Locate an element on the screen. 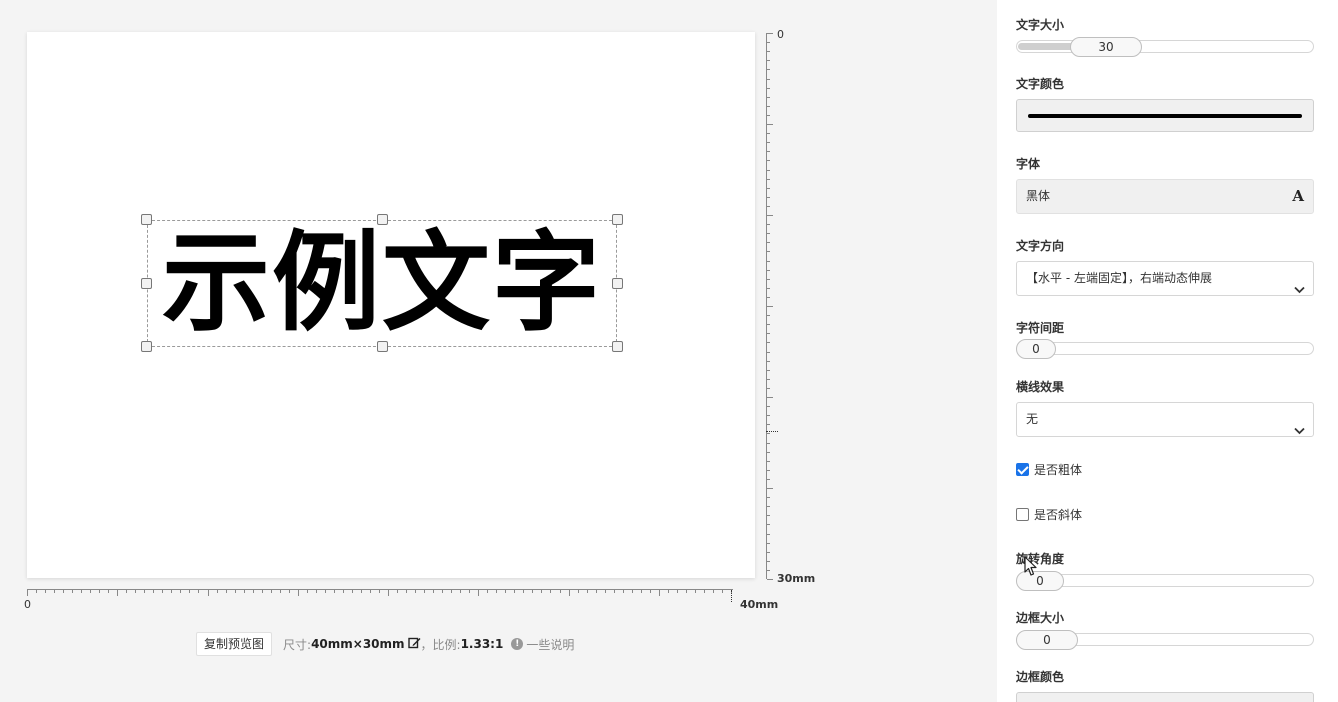 This screenshot has height=702, width=1338. ratio-value: 1.33:1 is located at coordinates (482, 644).